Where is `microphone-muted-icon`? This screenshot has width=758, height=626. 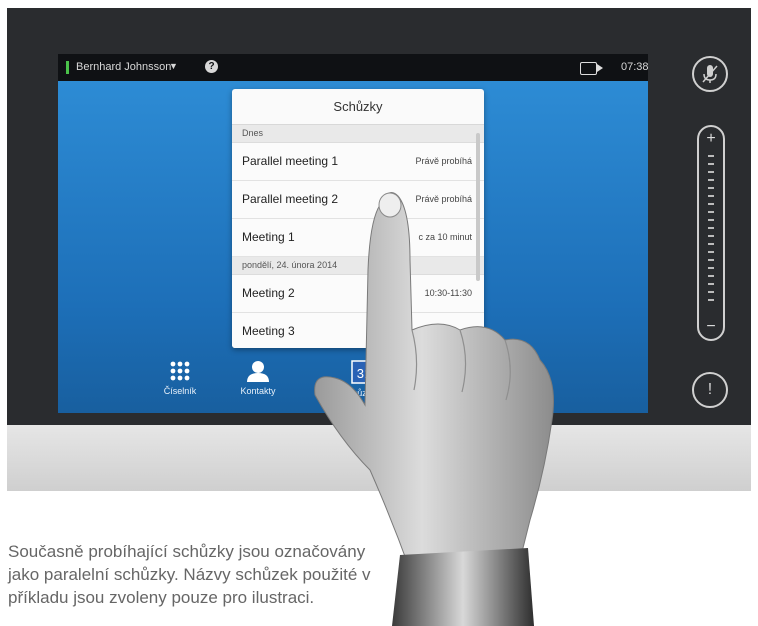
microphone-muted-icon is located at coordinates (710, 74).